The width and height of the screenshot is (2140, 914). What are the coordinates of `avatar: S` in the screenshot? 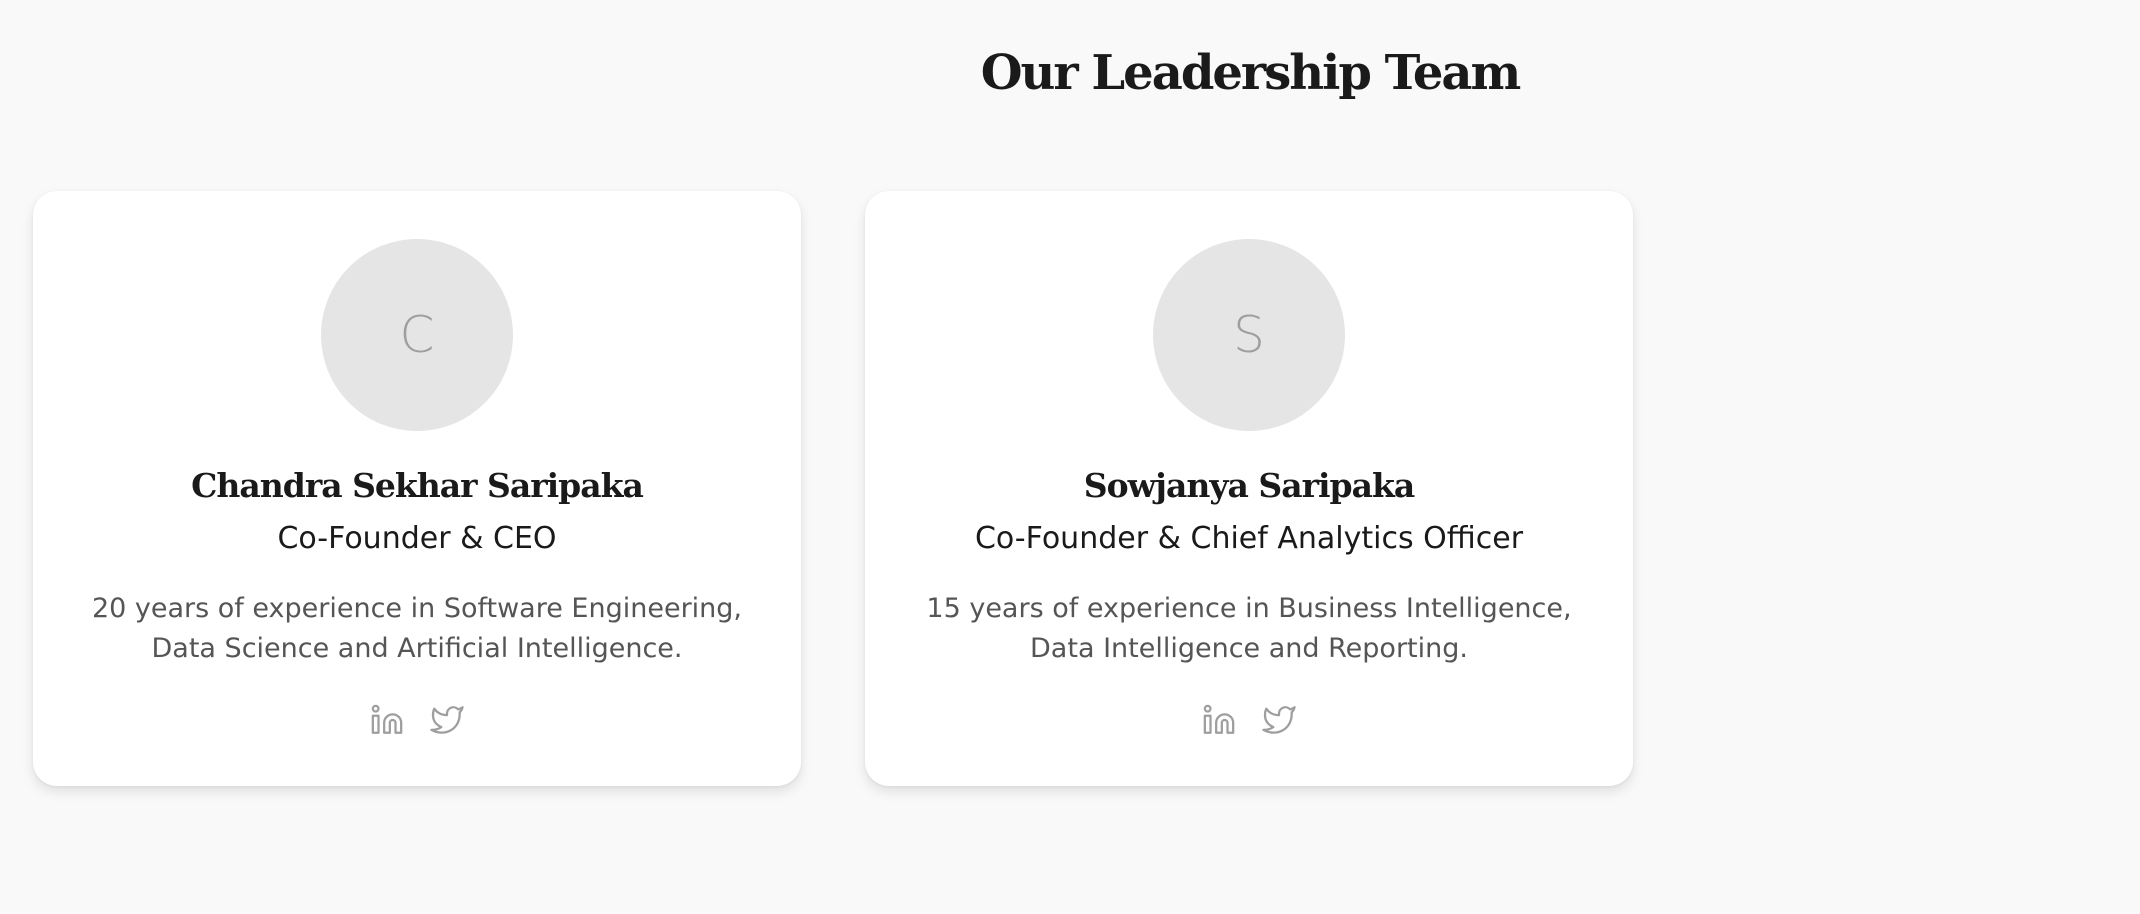 It's located at (1249, 335).